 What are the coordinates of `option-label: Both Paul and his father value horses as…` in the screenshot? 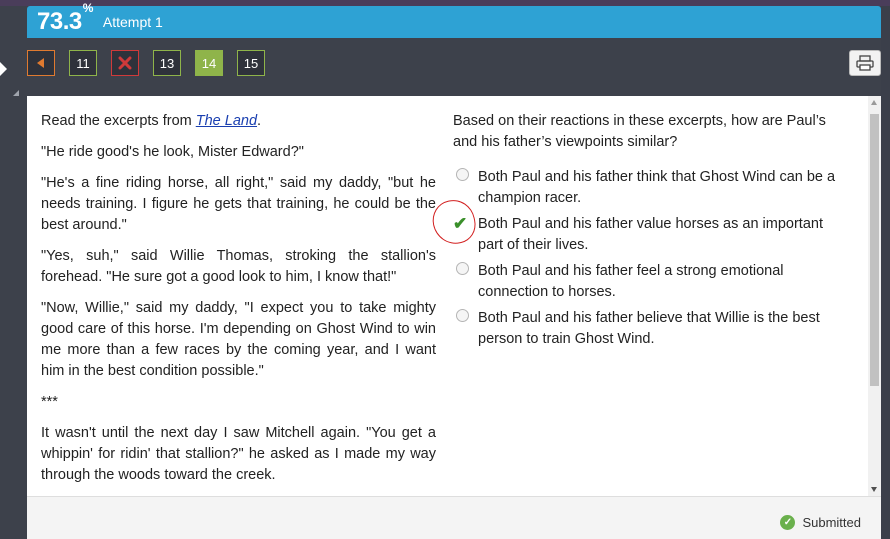 It's located at (650, 234).